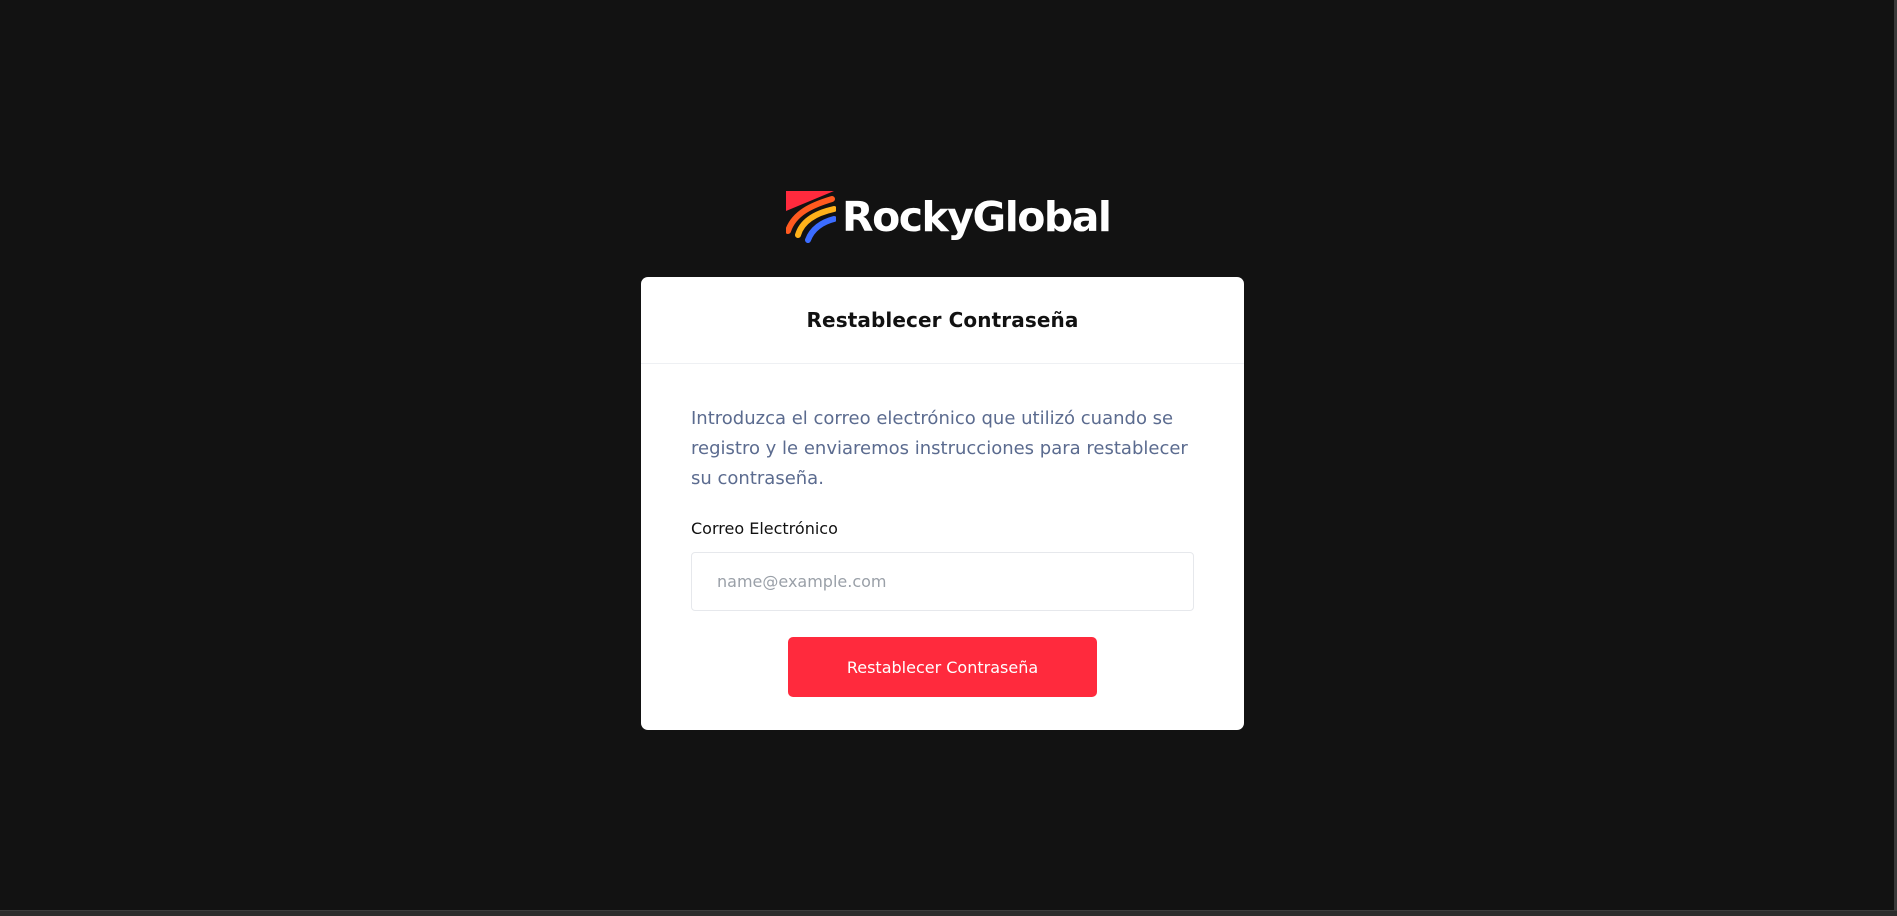 The height and width of the screenshot is (916, 1897). I want to click on card-header: Restablecer Contraseña, so click(942, 320).